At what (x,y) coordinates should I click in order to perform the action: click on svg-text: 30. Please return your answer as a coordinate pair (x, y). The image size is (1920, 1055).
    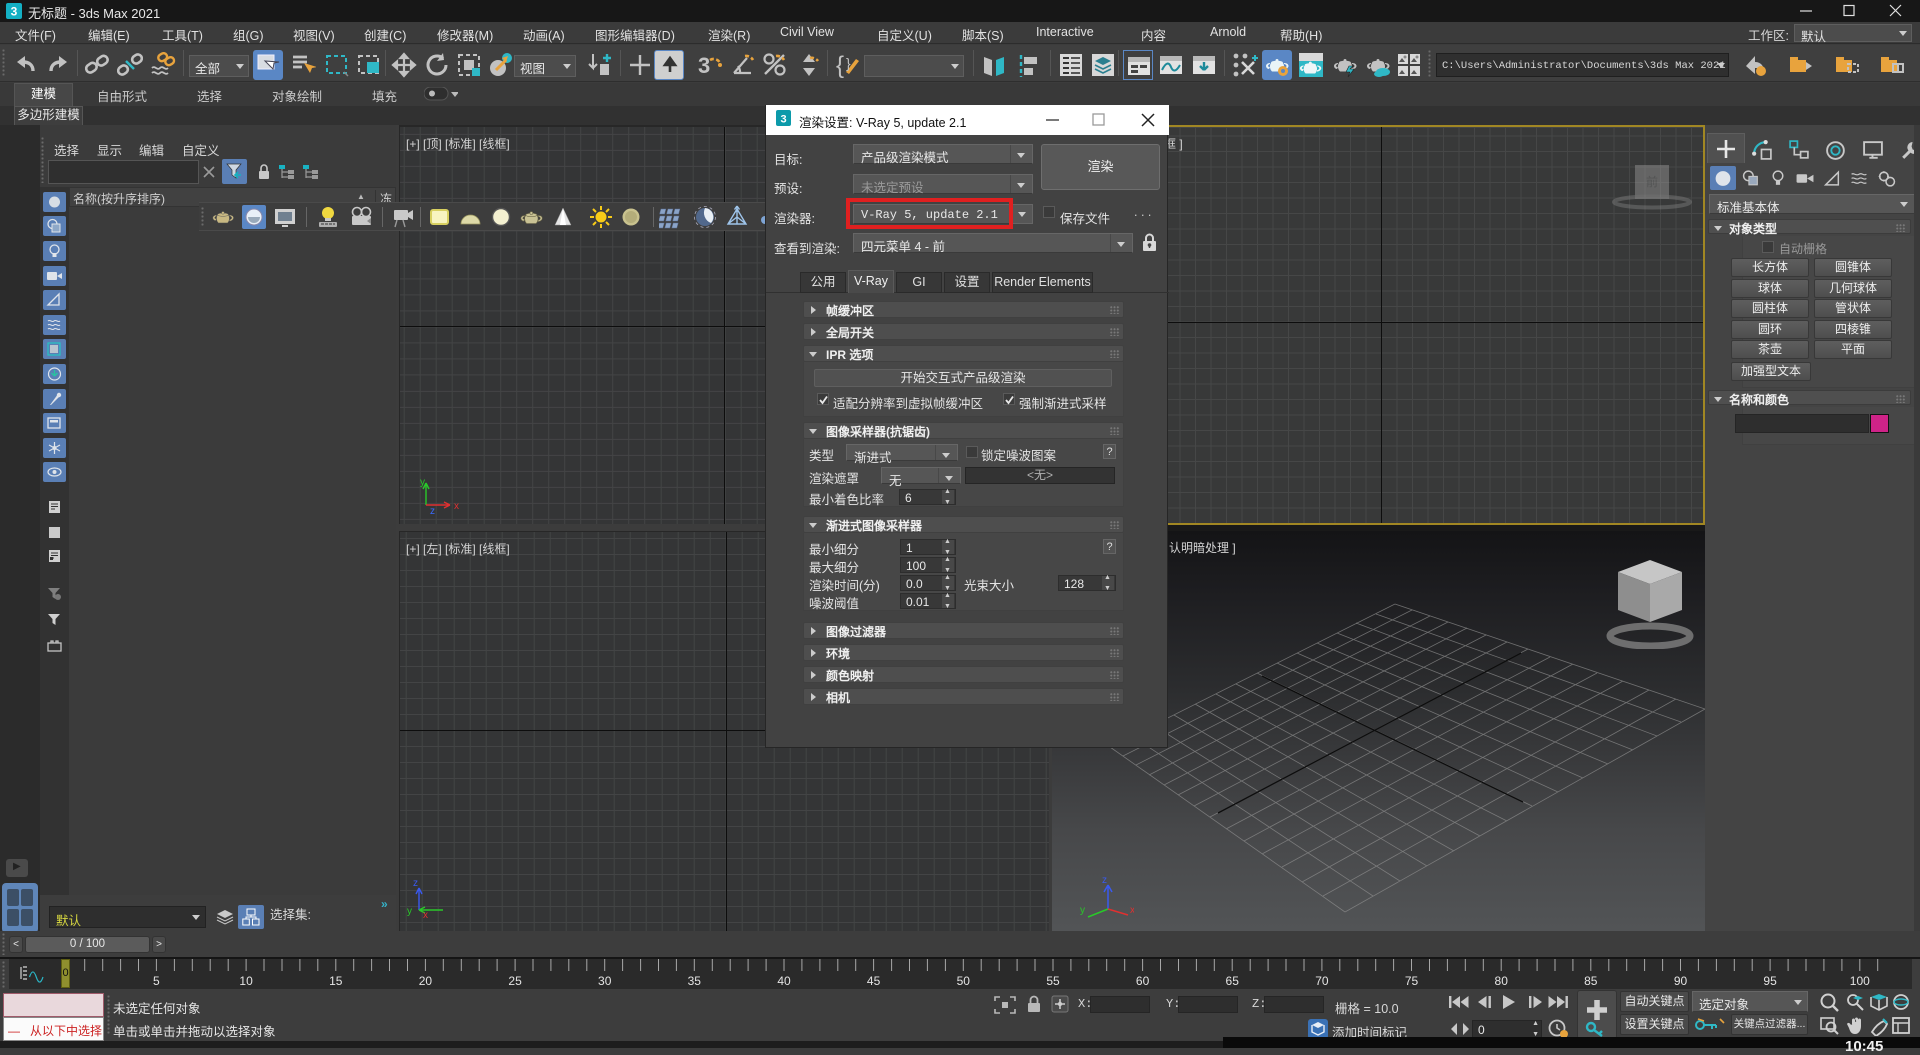
    Looking at the image, I should click on (605, 981).